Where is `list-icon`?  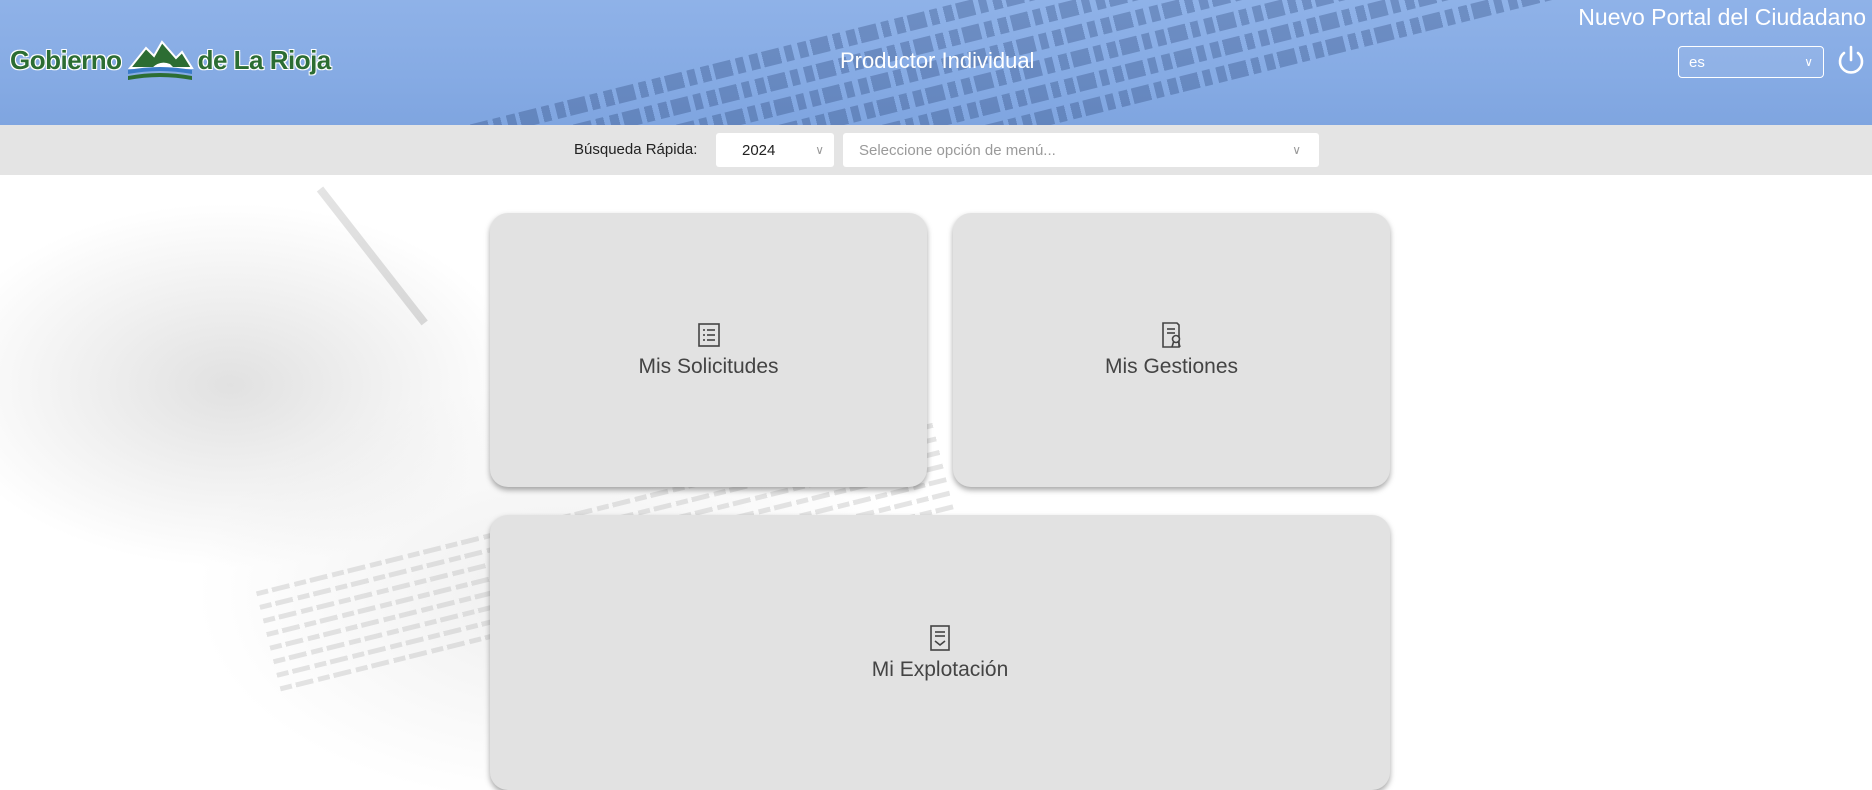
list-icon is located at coordinates (708, 335).